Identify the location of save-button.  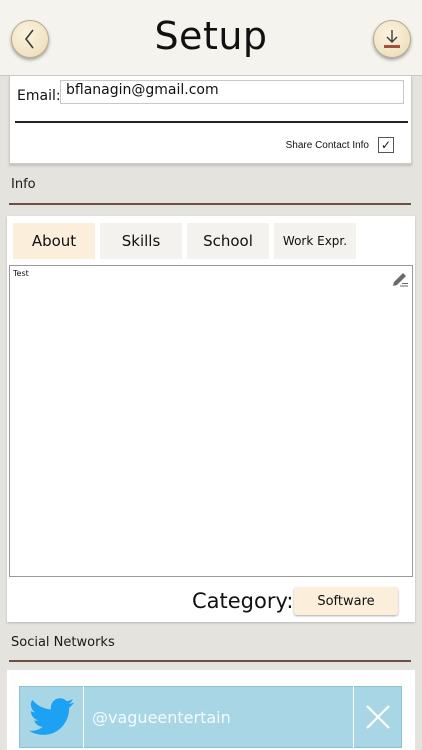
(392, 39).